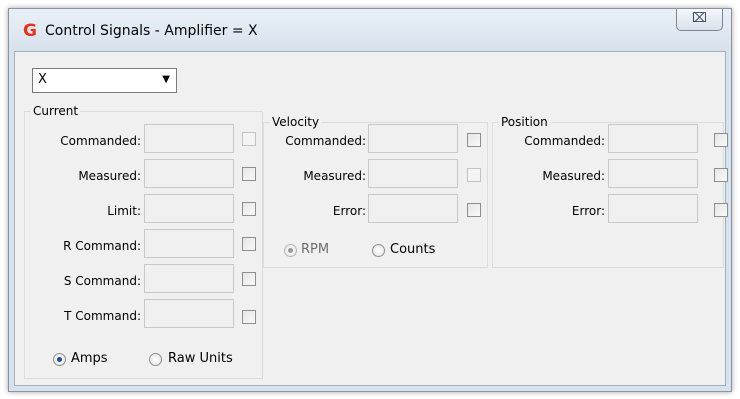 The image size is (740, 399). What do you see at coordinates (155, 359) in the screenshot?
I see `raw-units-radio` at bounding box center [155, 359].